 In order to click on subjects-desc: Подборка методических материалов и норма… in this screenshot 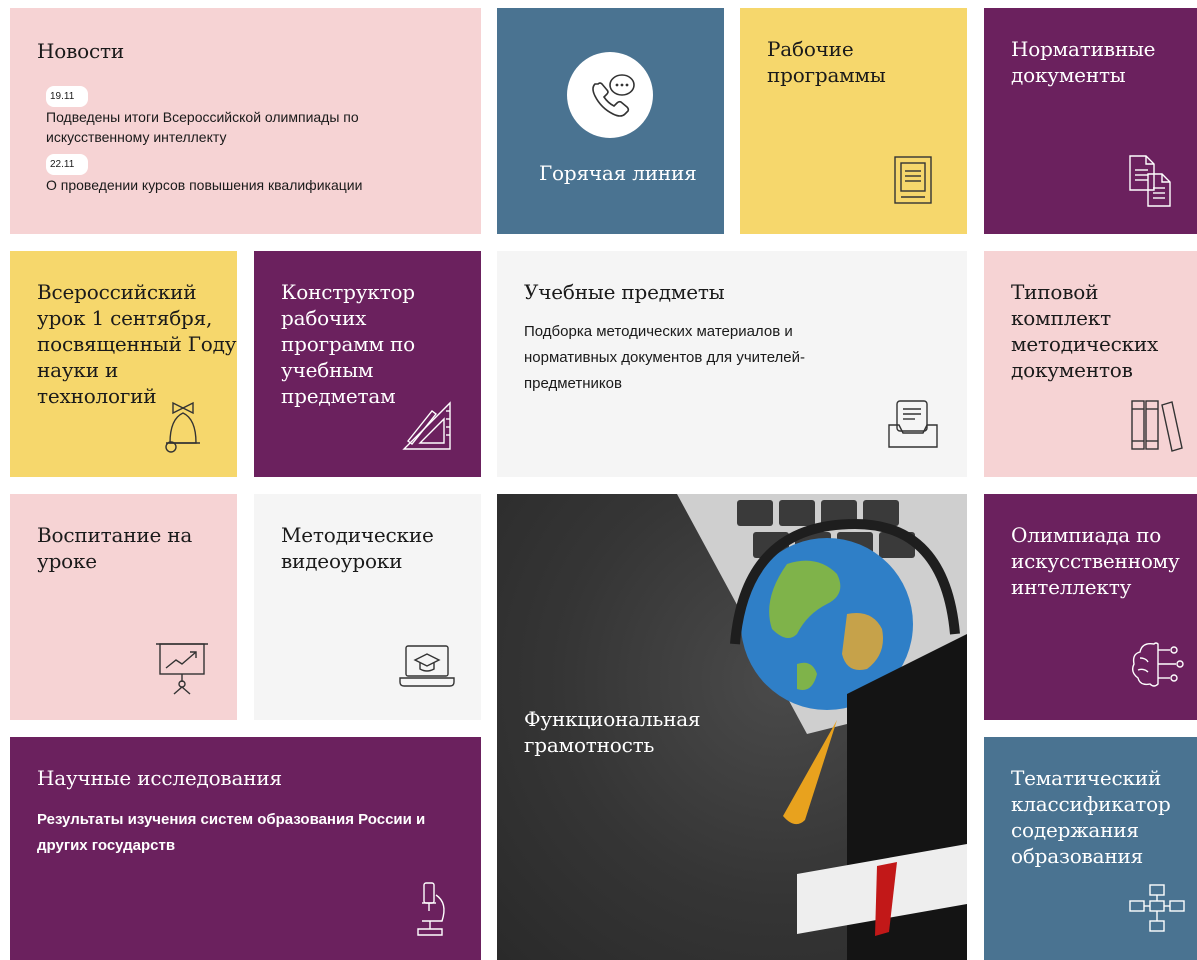, I will do `click(665, 357)`.